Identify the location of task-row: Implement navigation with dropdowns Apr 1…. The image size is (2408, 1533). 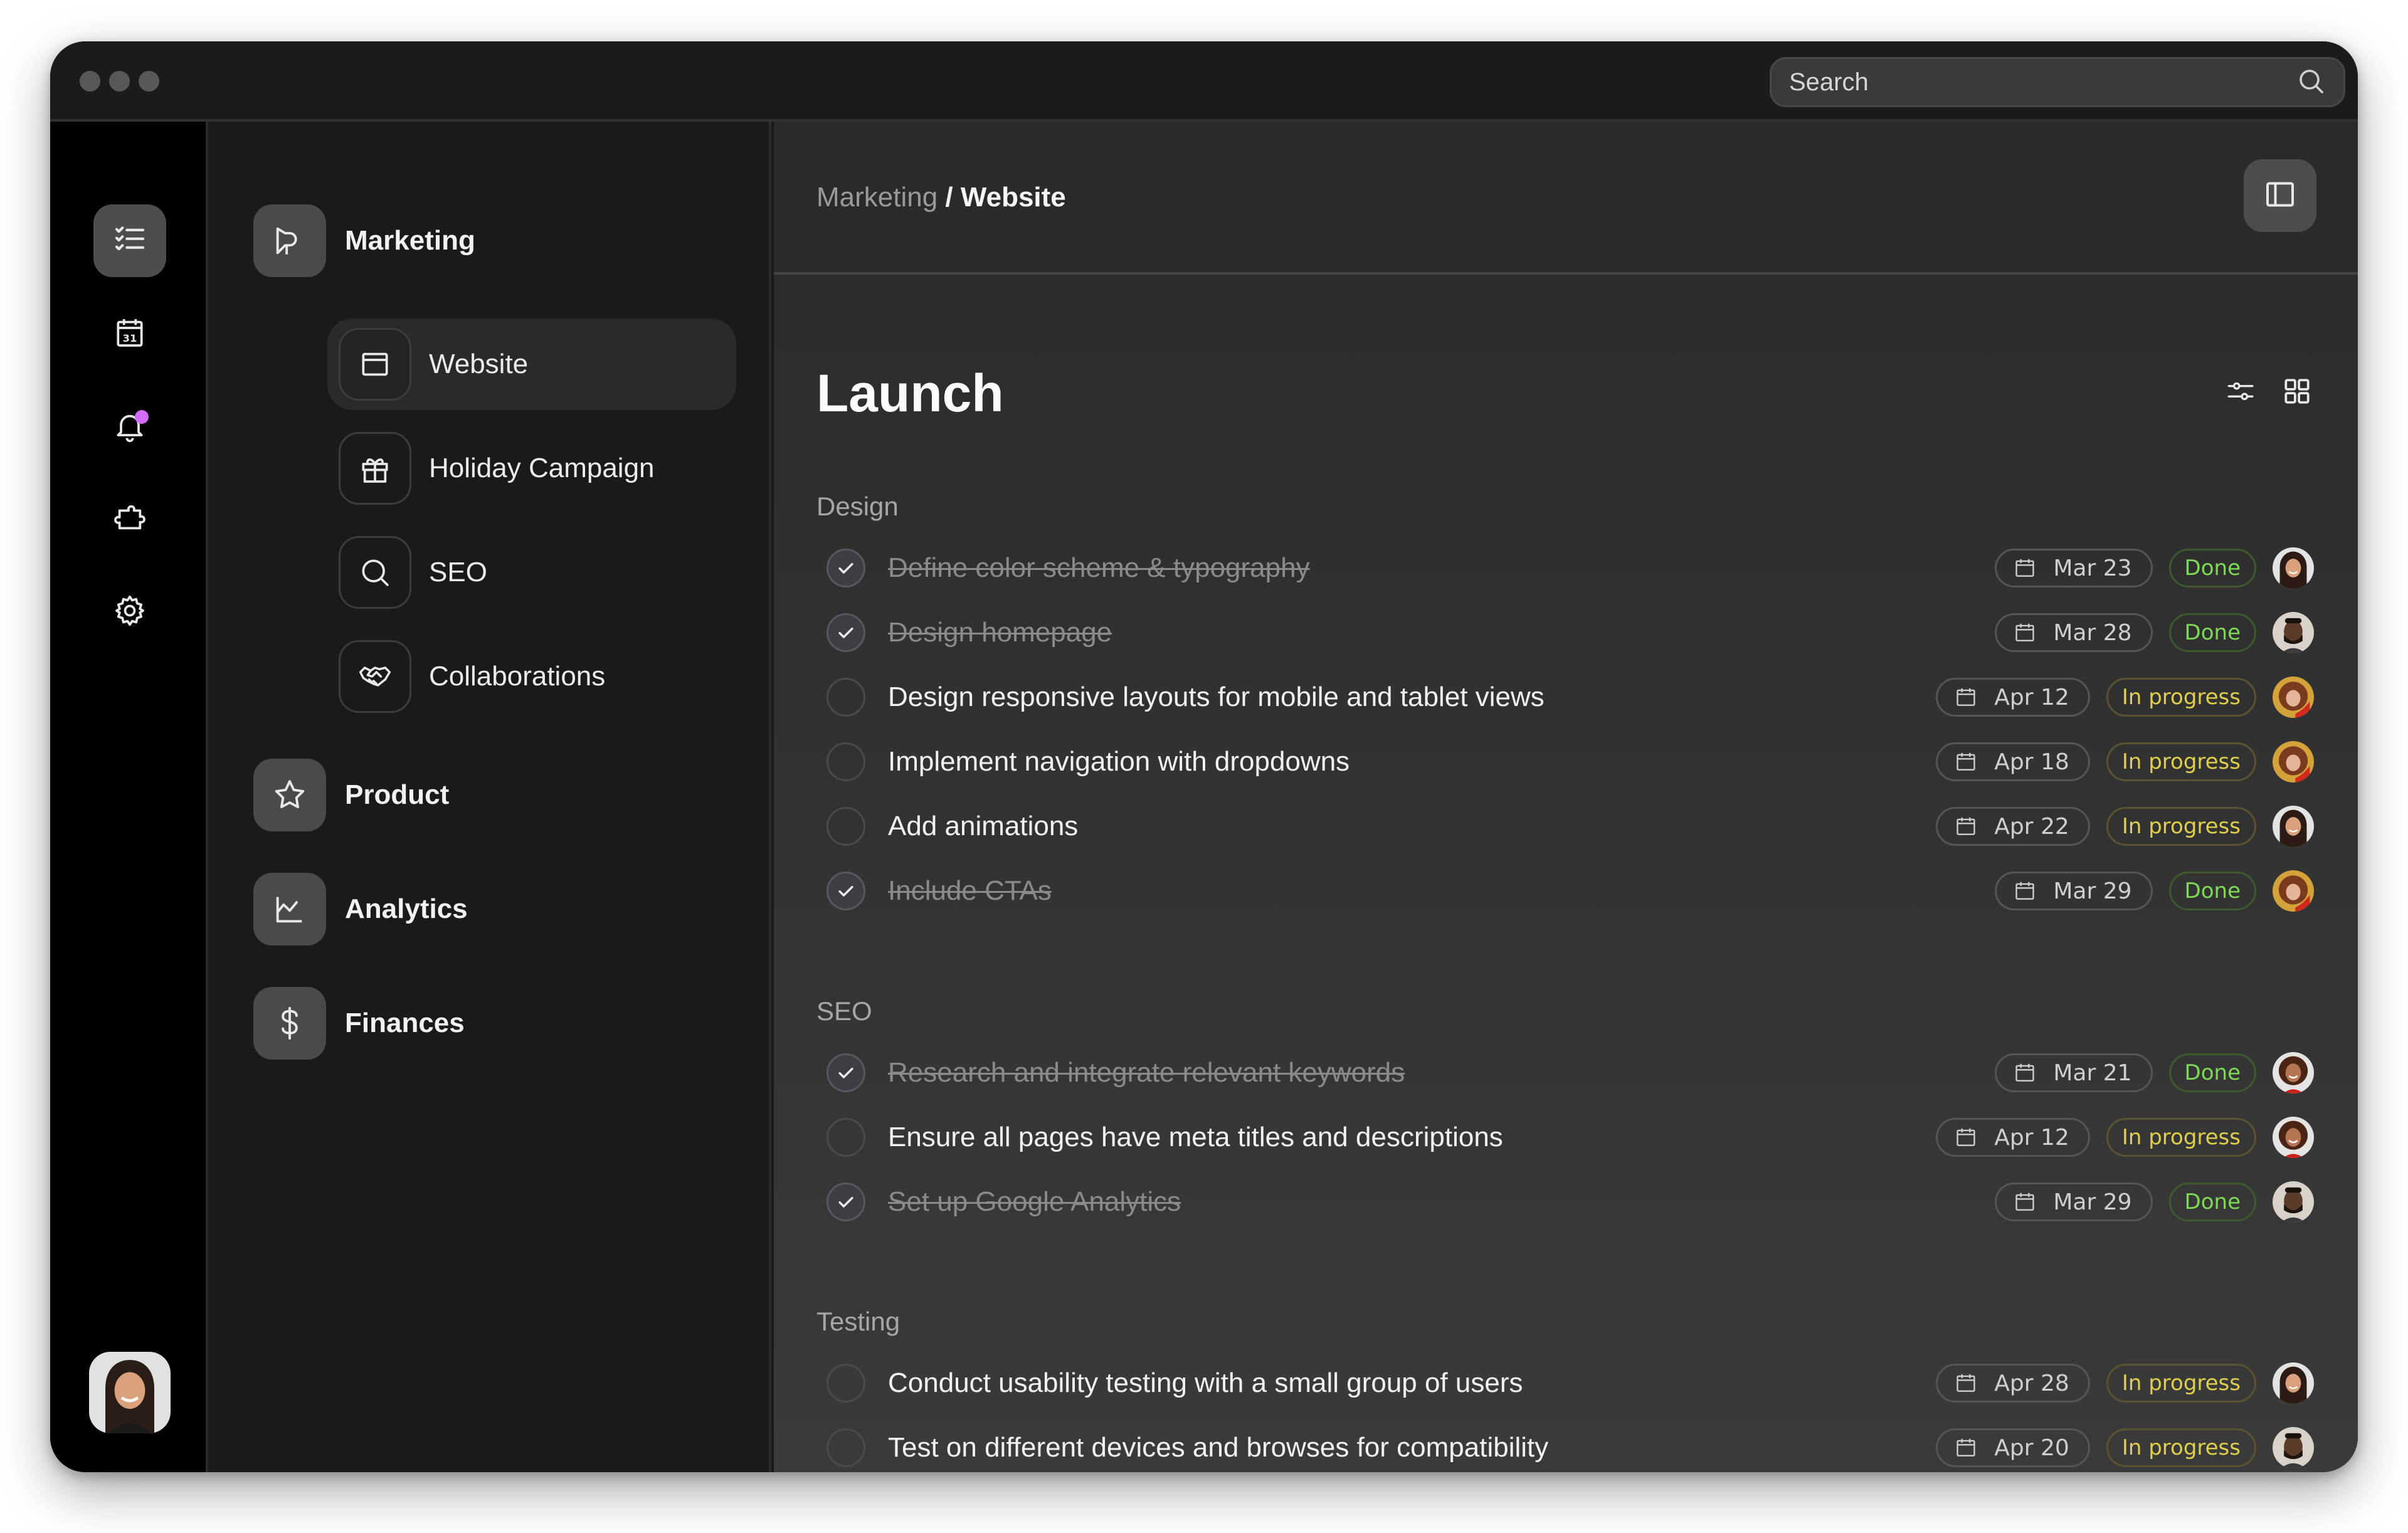
(1565, 762).